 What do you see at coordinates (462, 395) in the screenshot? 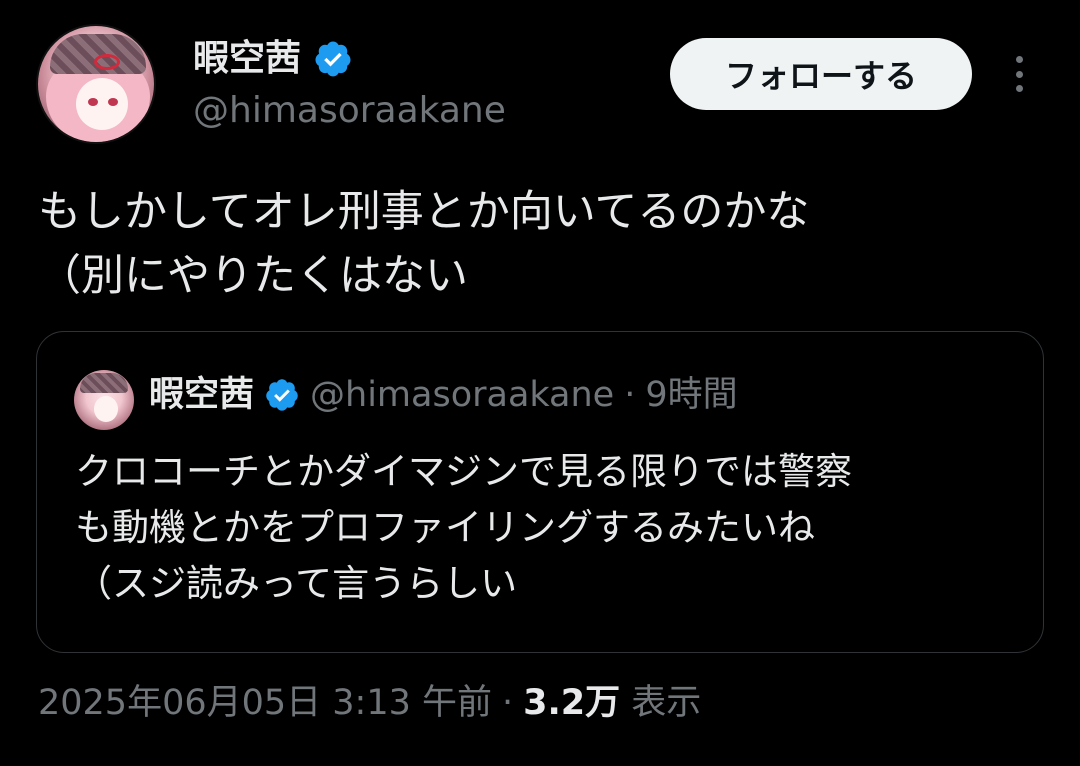
I see `quoted-author-handle: @himasoraakane` at bounding box center [462, 395].